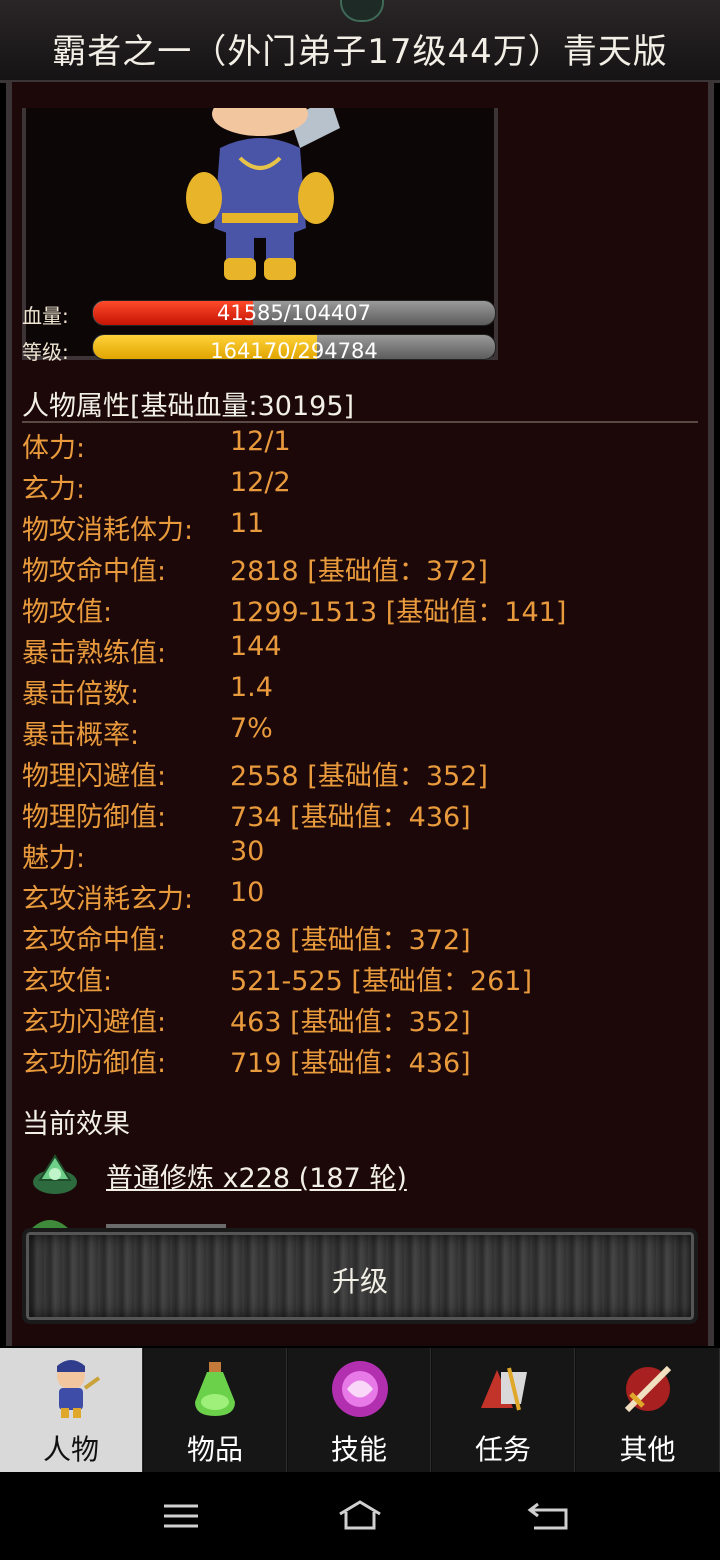 The image size is (720, 1560). I want to click on stat-row: 玄攻命中值: 828 [基础值：372], so click(362, 938).